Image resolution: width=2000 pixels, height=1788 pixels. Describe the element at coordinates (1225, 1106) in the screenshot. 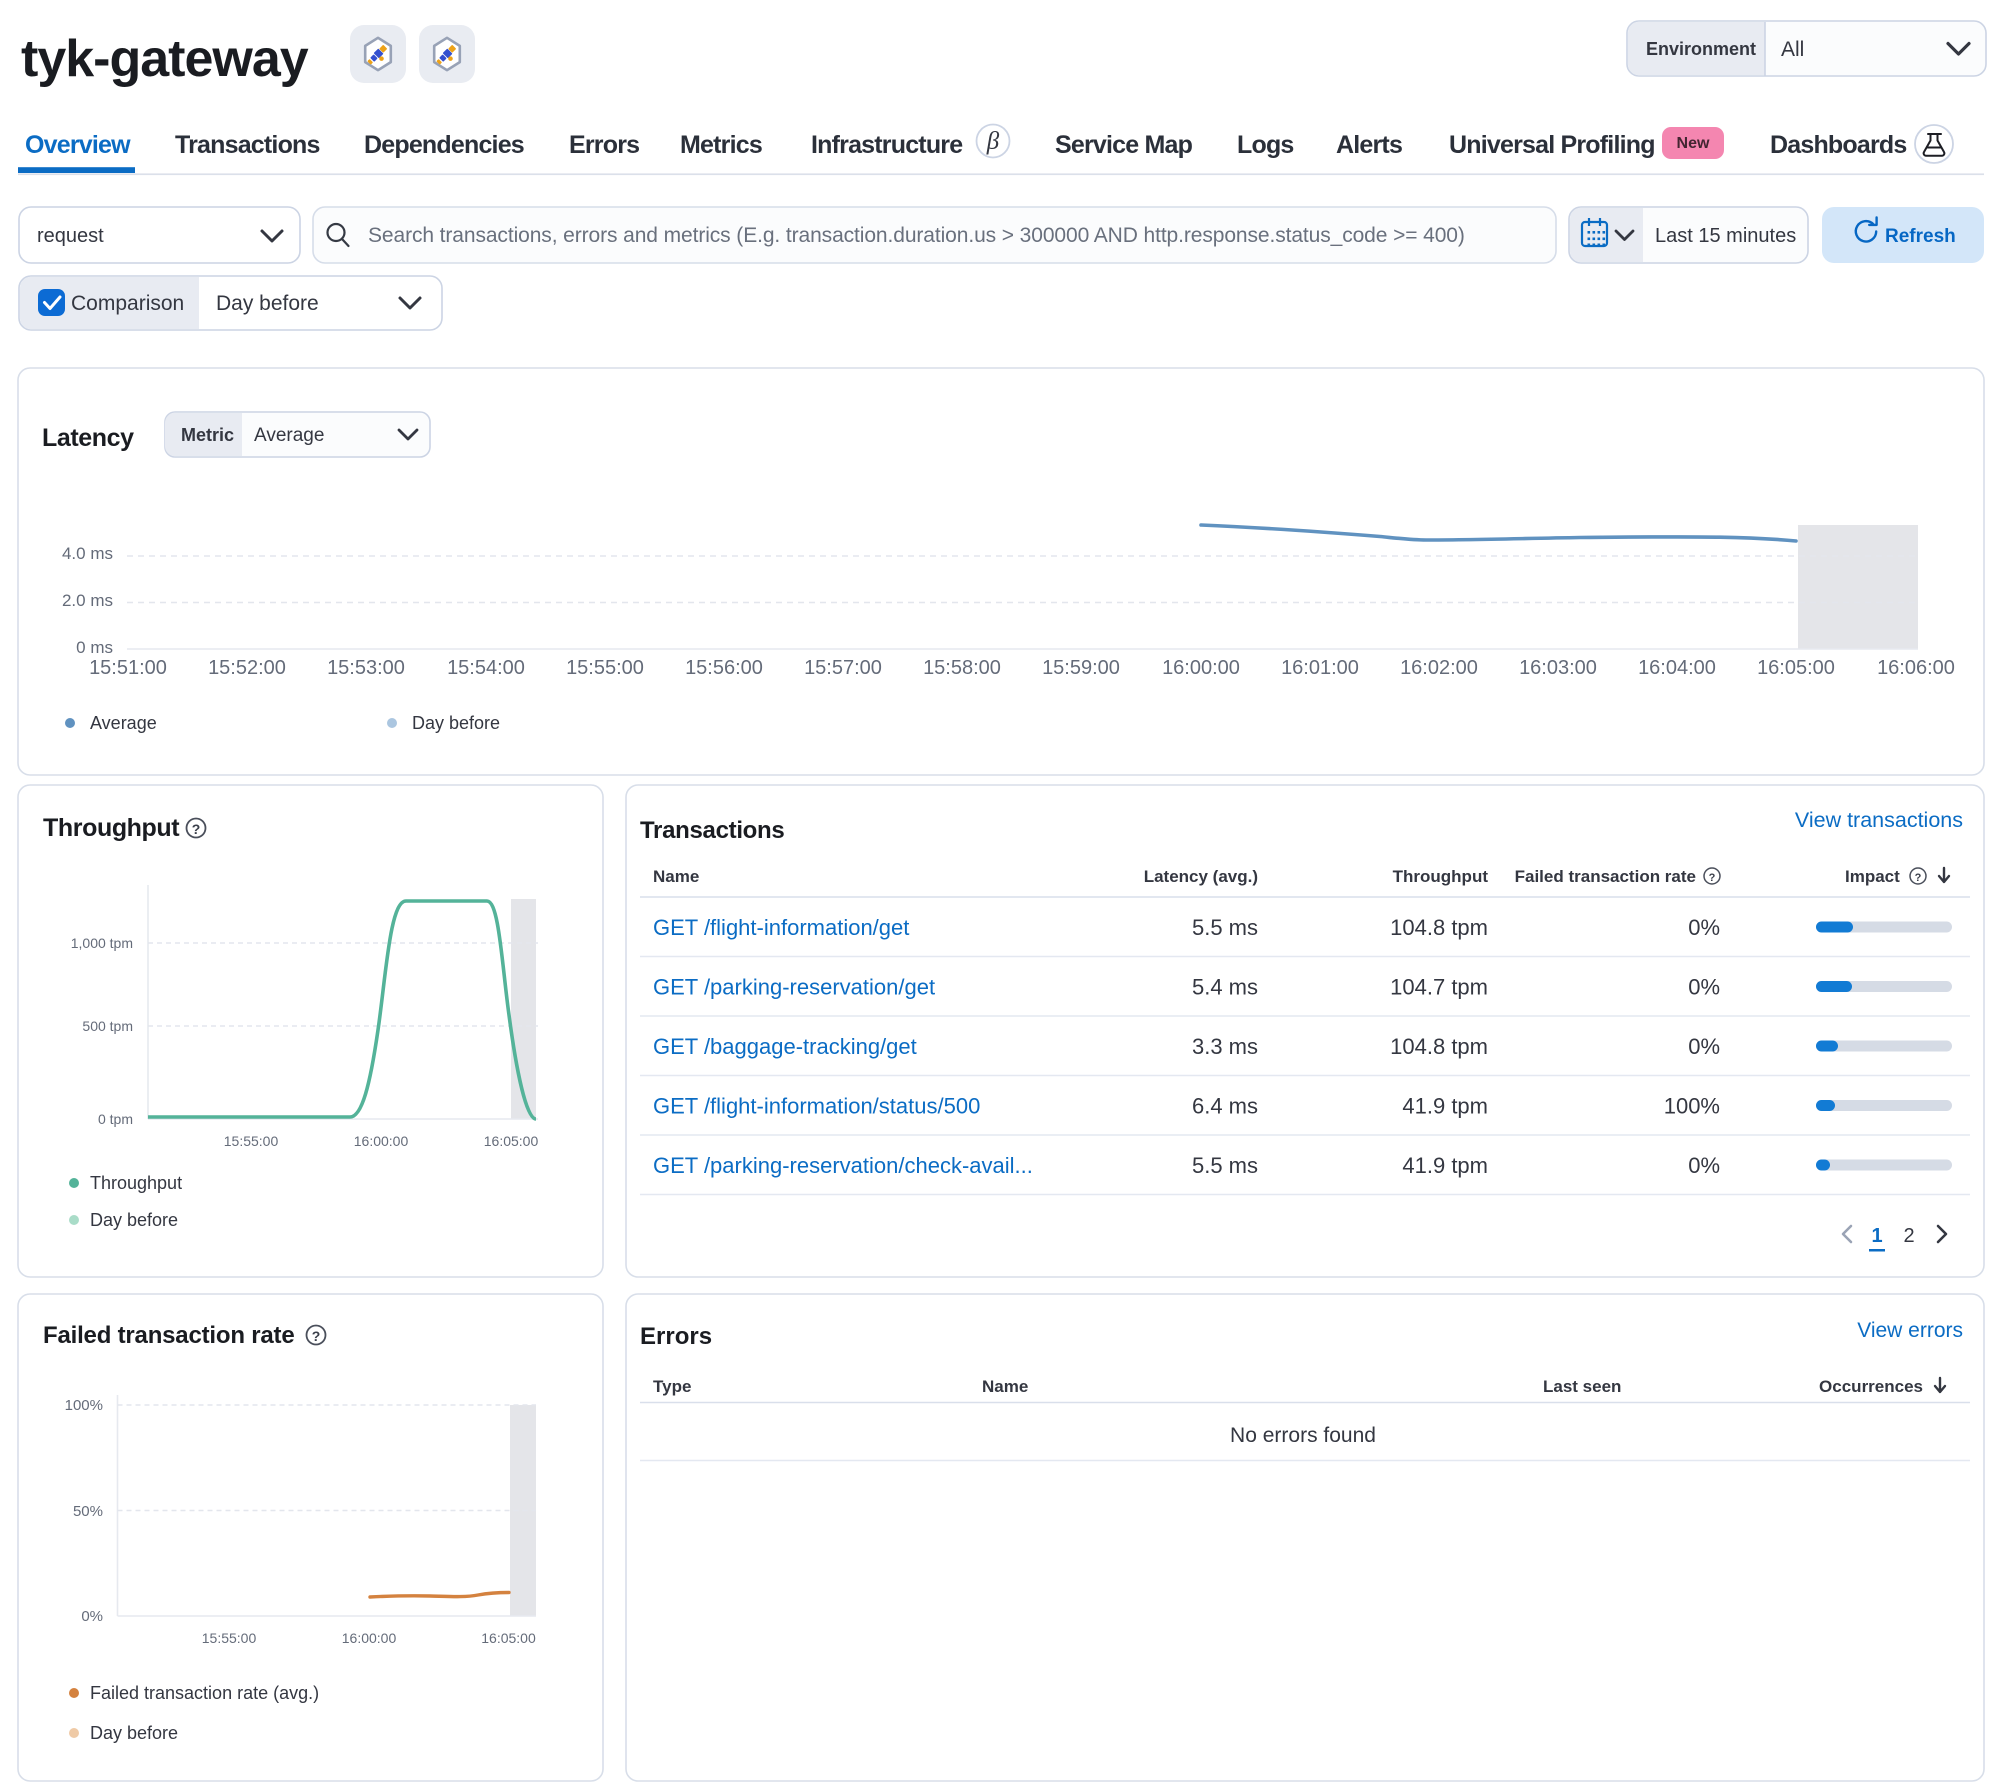

I see `svg-text: 6.4 ms` at that location.